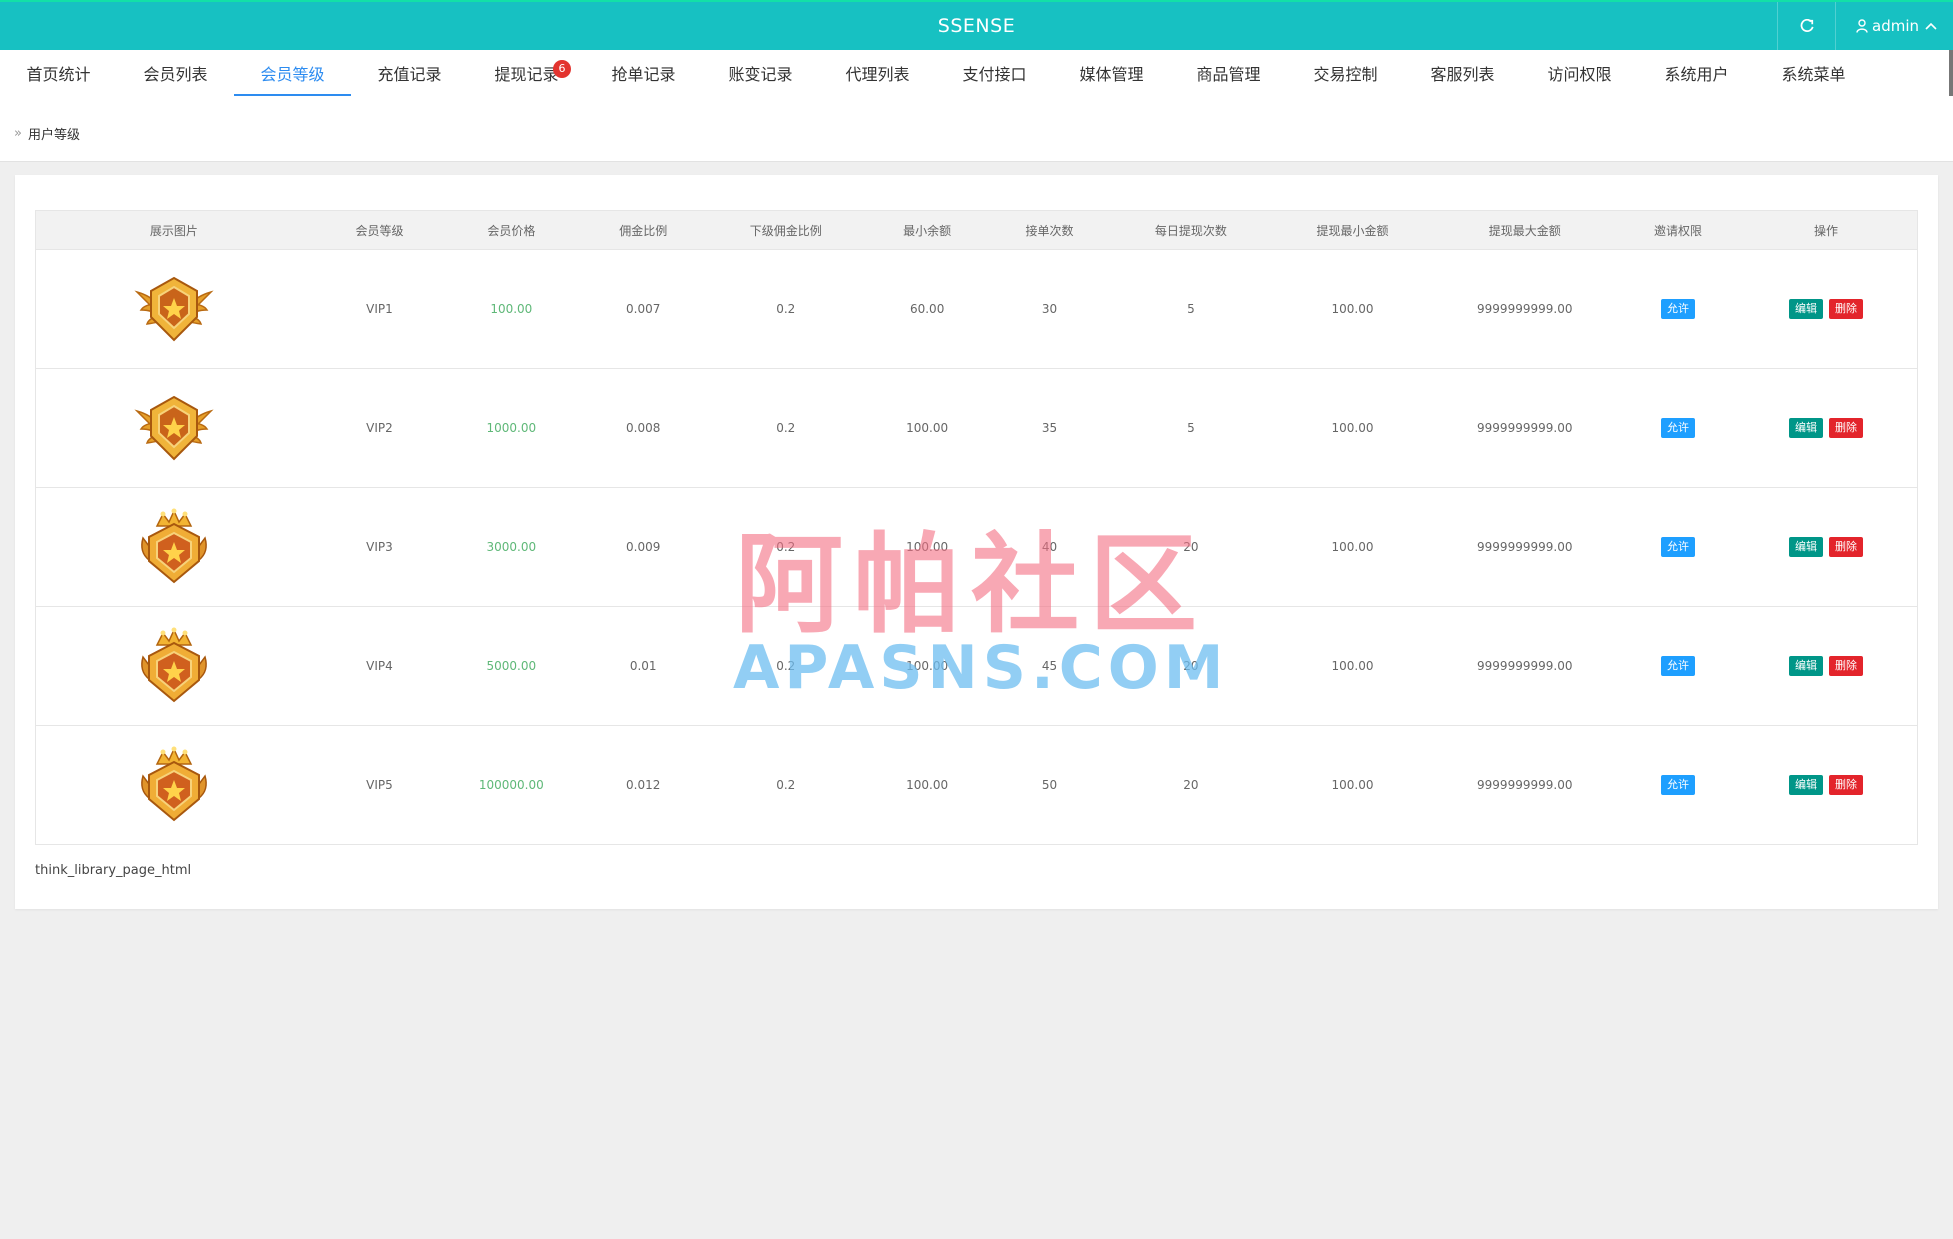 The image size is (1953, 1239). I want to click on nav-tab-label: 交易控制, so click(1345, 74).